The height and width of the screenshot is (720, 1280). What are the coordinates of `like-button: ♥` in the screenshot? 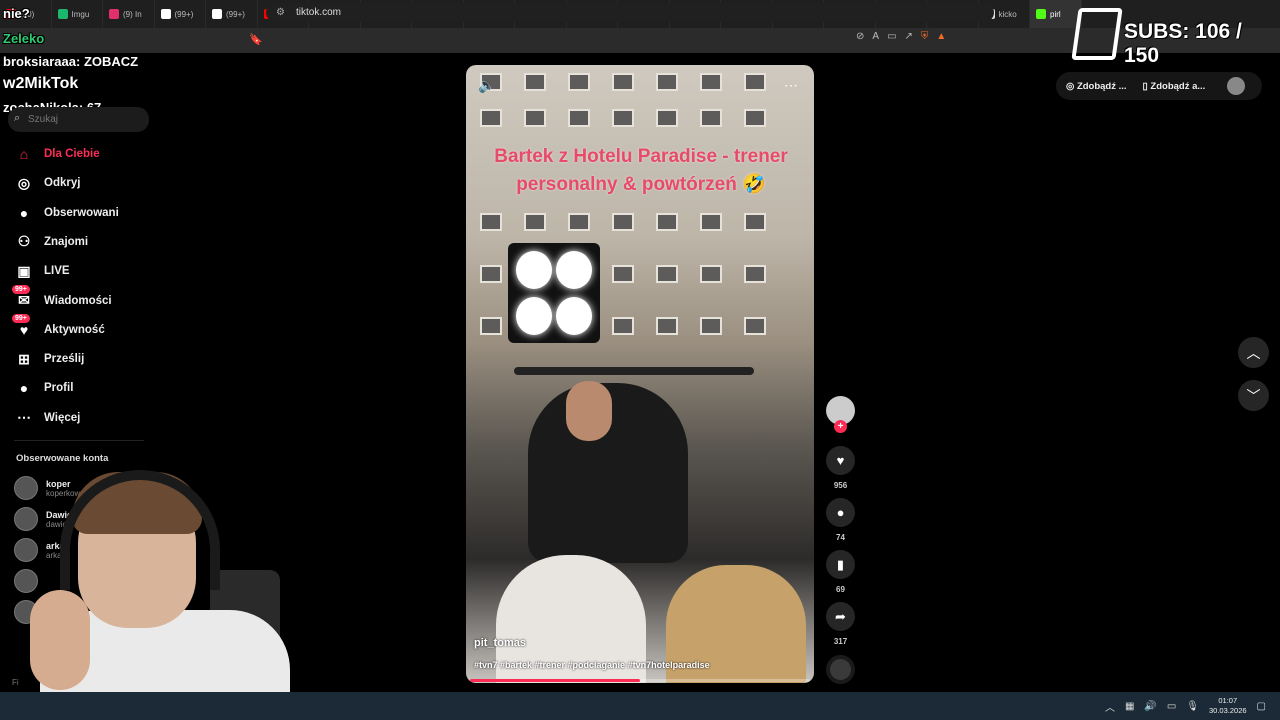 It's located at (840, 460).